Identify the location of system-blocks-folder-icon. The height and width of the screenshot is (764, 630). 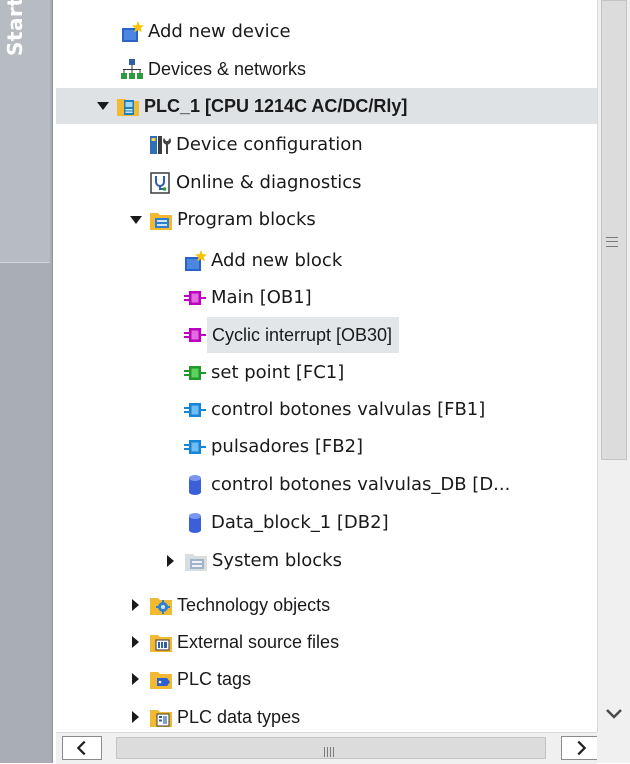
(196, 561).